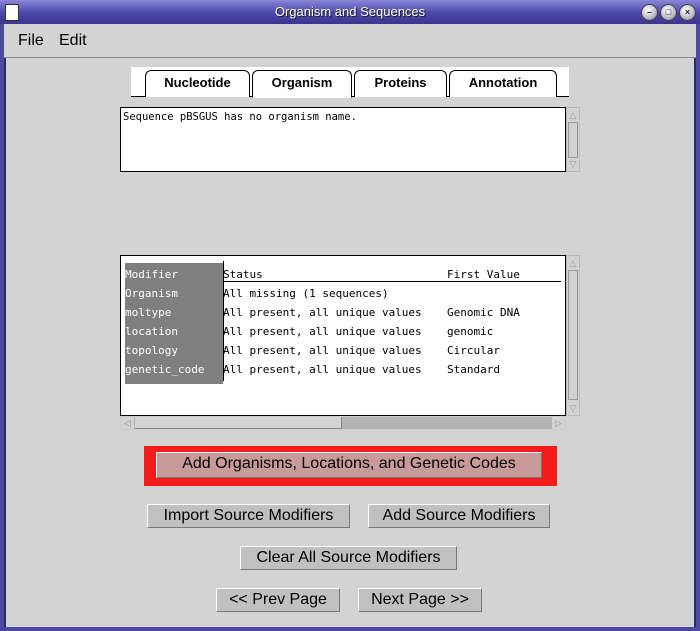  I want to click on tab-nucleotide: Nucleotide, so click(197, 83).